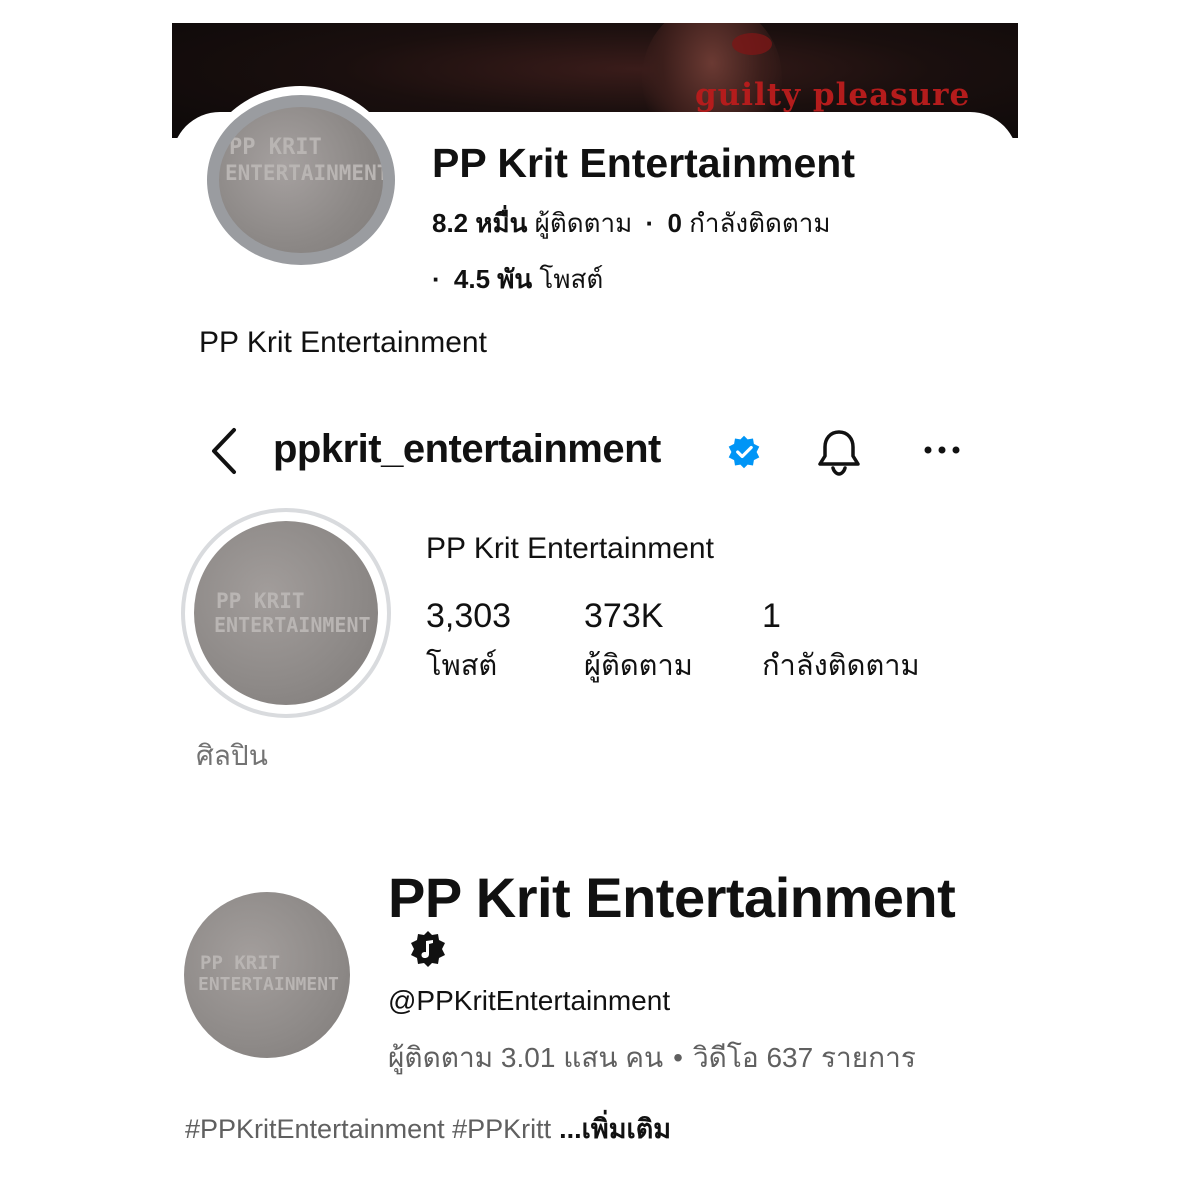 The image size is (1200, 1200). I want to click on youtube-avatar: PP KRIT ENTERTAINMENT, so click(267, 975).